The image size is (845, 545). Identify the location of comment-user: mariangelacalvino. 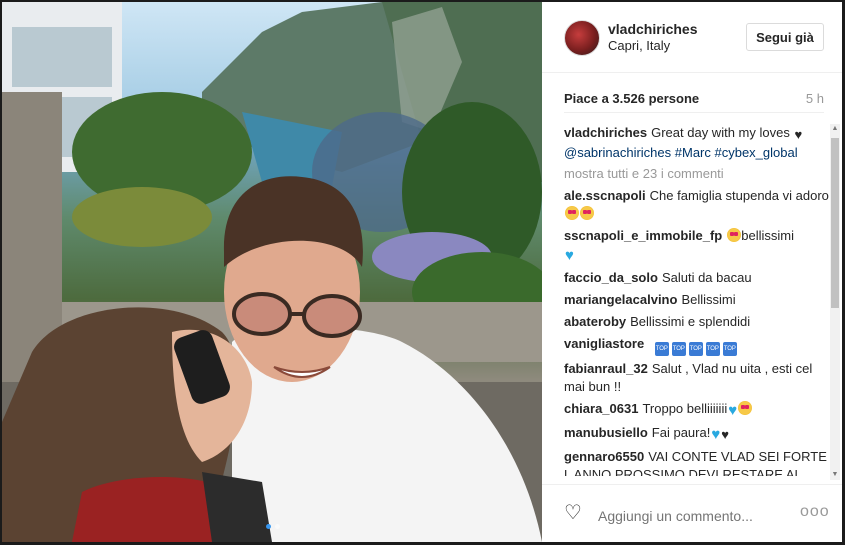
(620, 299).